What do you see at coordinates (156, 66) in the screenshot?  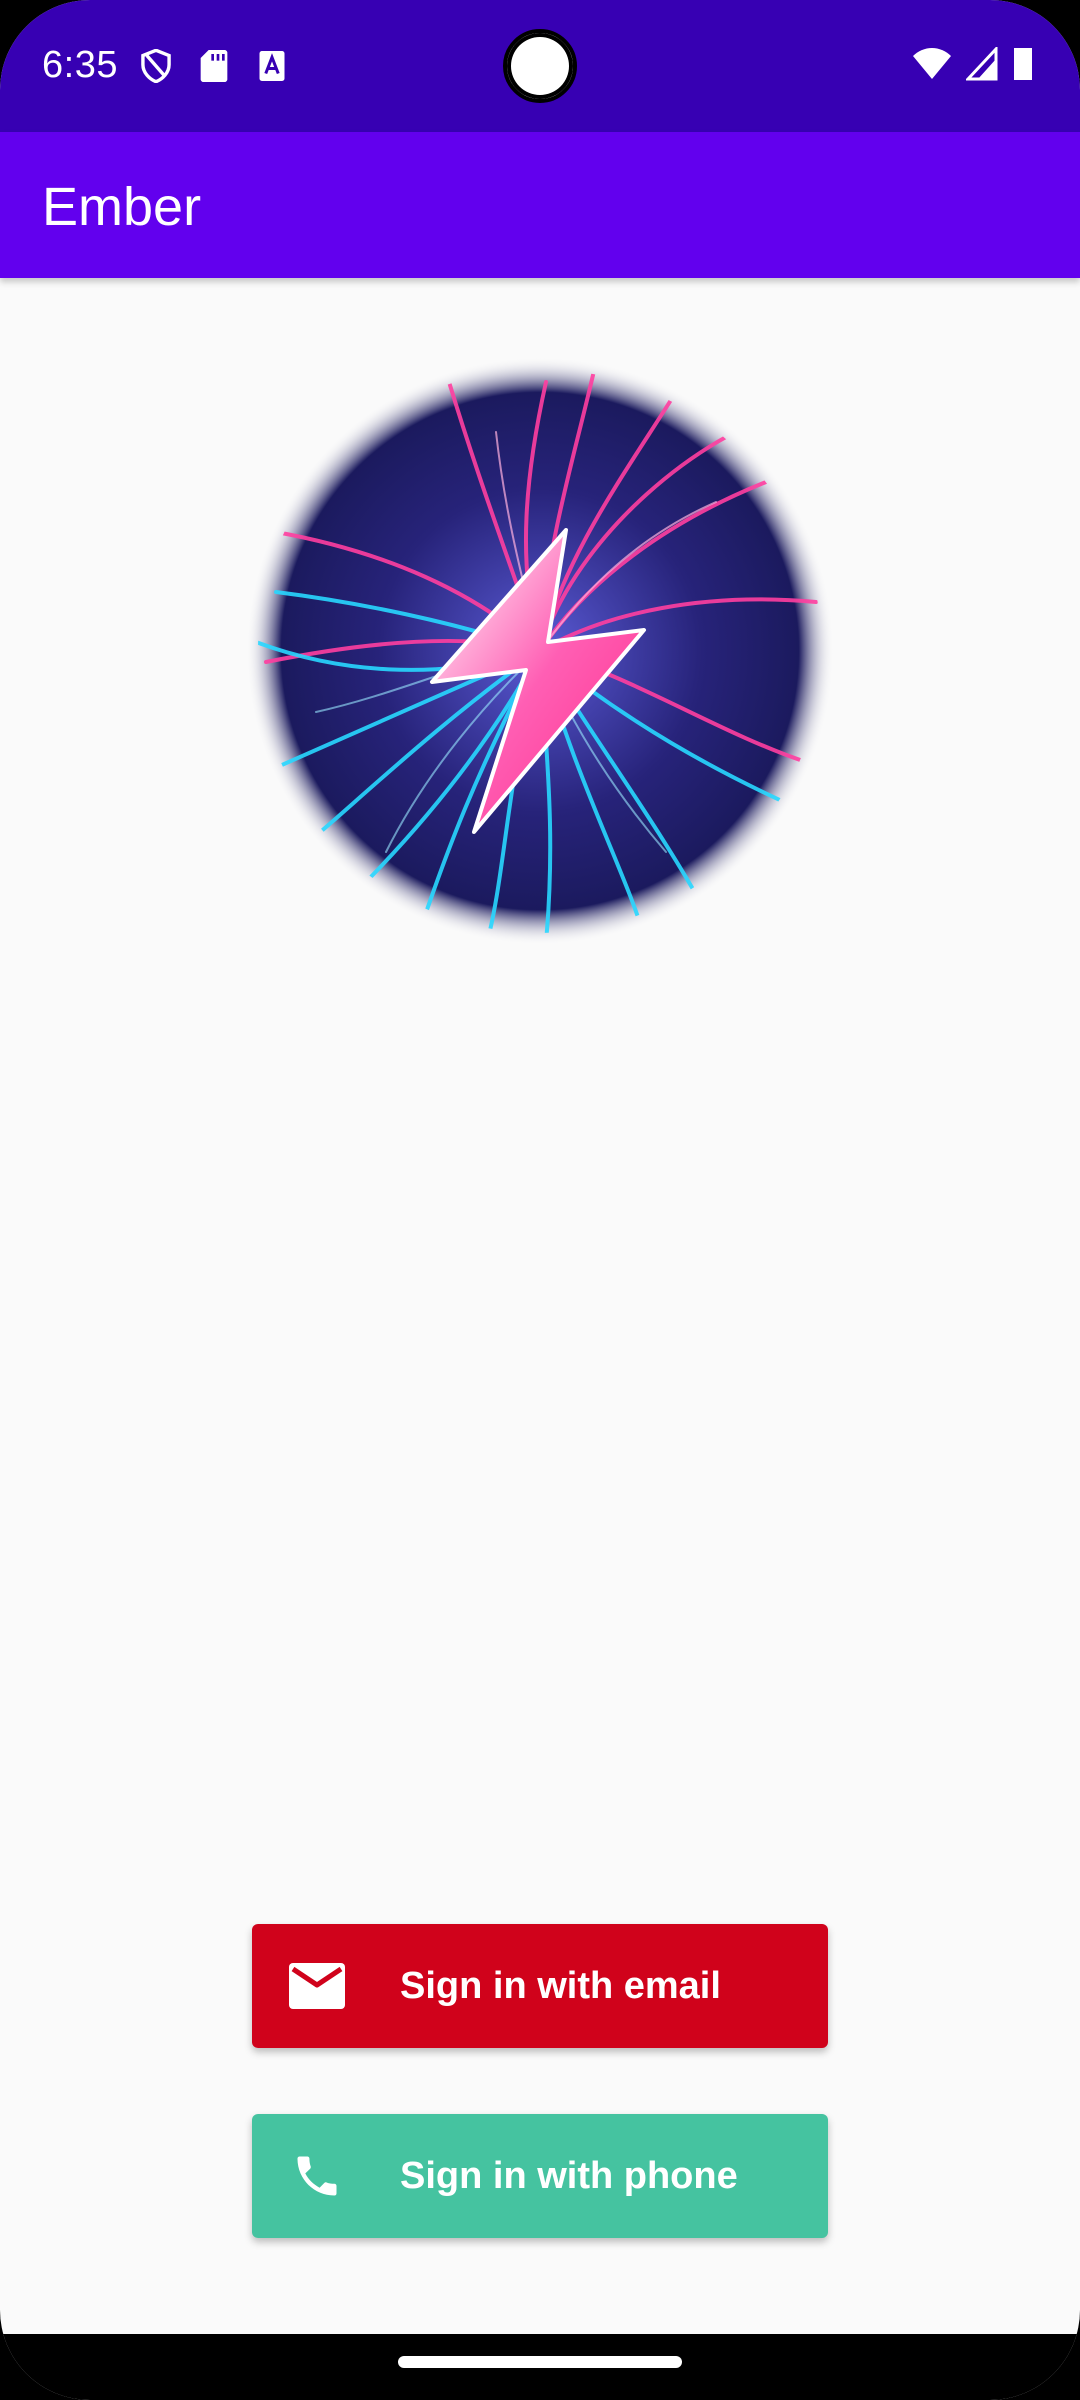 I see `shield-icon` at bounding box center [156, 66].